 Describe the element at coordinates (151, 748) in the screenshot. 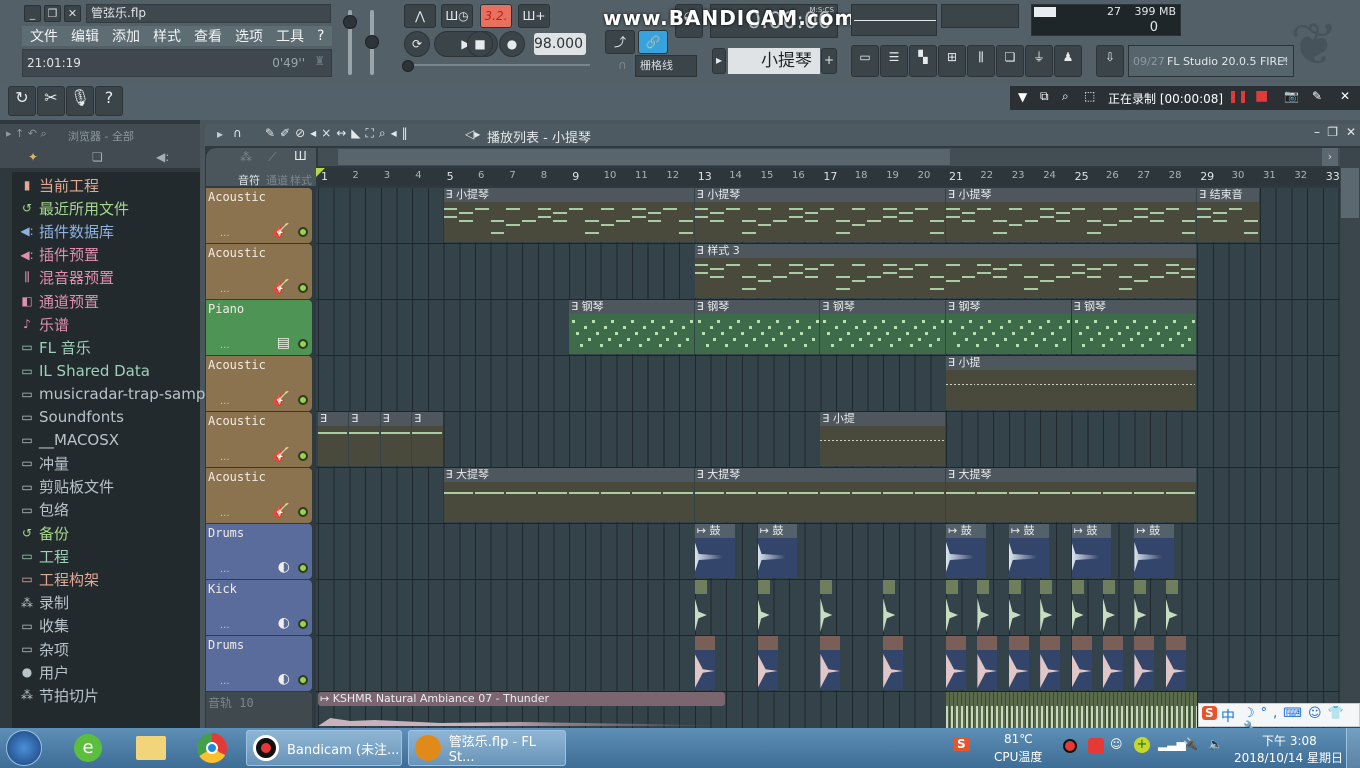

I see `explorer-icon` at that location.